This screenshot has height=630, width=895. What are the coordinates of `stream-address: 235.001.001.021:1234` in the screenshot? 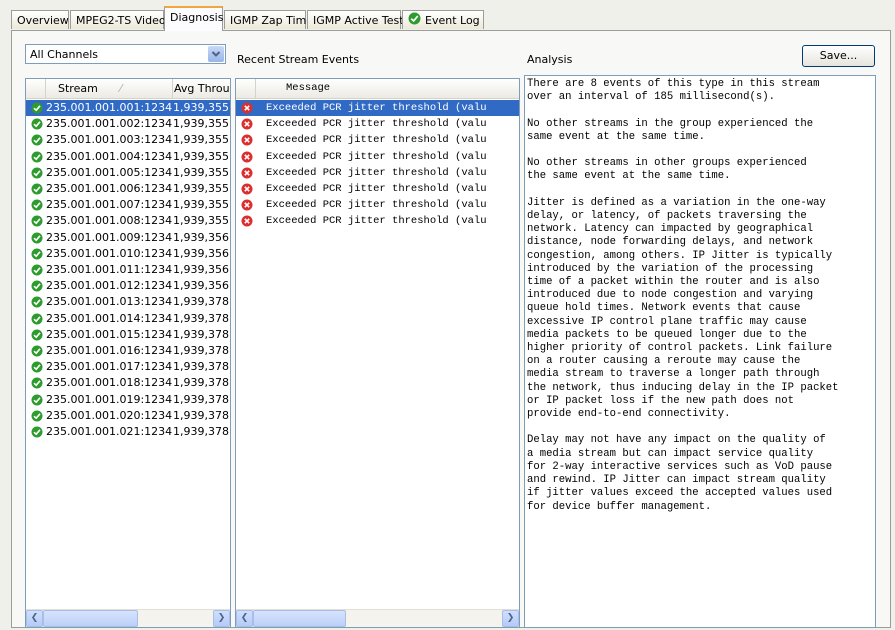 It's located at (109, 431).